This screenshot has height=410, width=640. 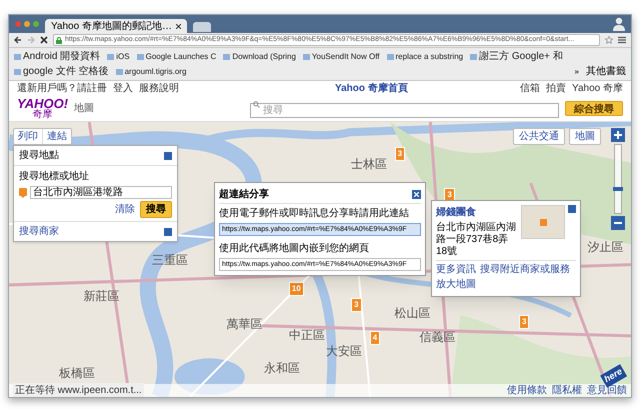 What do you see at coordinates (170, 261) in the screenshot?
I see `district-label: 三重區` at bounding box center [170, 261].